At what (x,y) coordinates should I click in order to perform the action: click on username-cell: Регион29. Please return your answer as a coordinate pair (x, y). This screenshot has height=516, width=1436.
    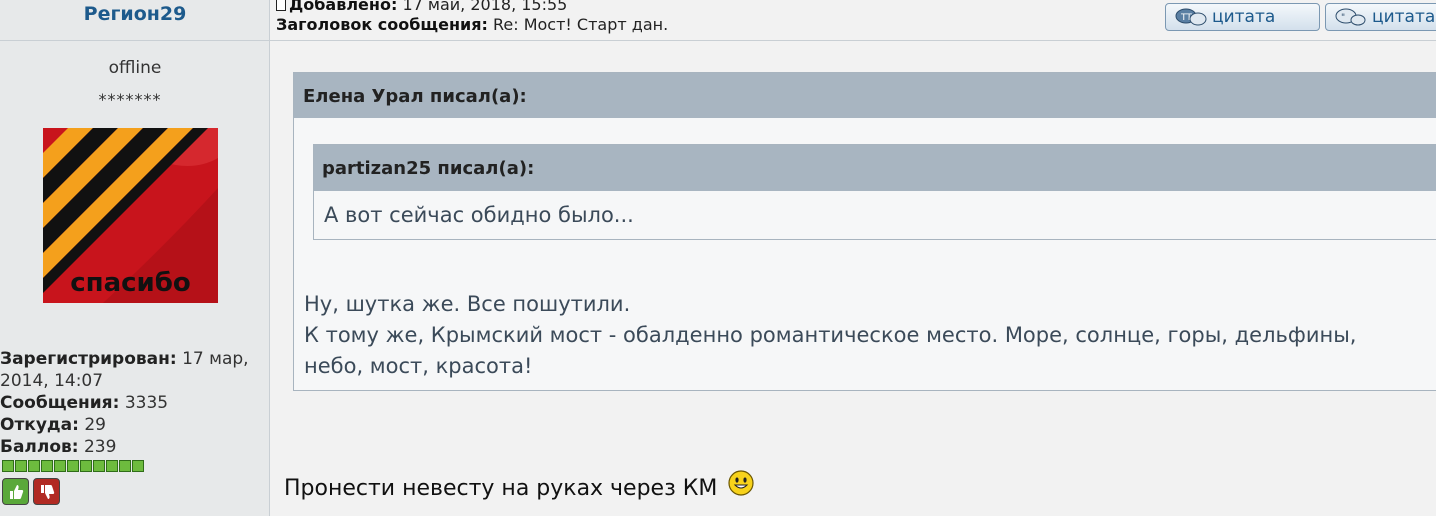
    Looking at the image, I should click on (135, 20).